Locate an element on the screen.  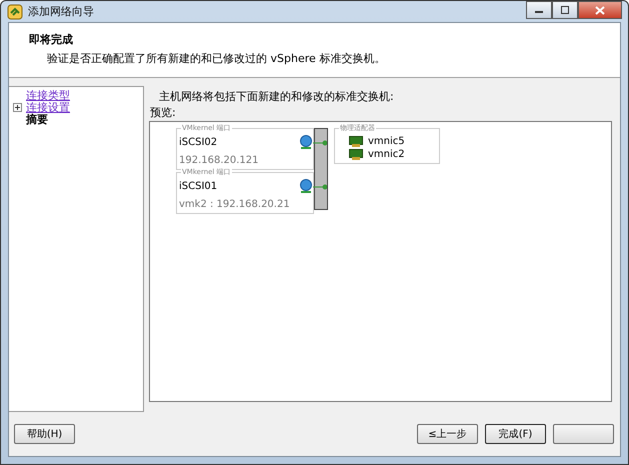
maximize-button is located at coordinates (565, 10).